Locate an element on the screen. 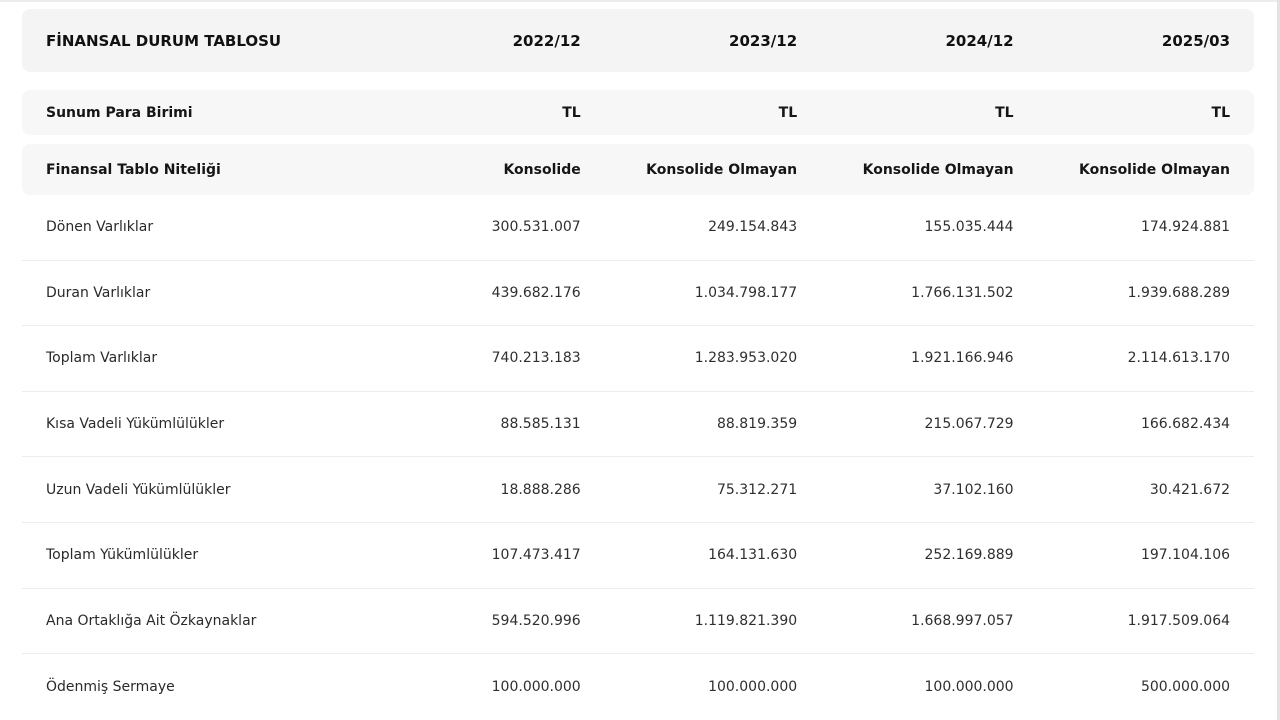 The width and height of the screenshot is (1280, 720). cell-value: 1.119.821.390 is located at coordinates (746, 620).